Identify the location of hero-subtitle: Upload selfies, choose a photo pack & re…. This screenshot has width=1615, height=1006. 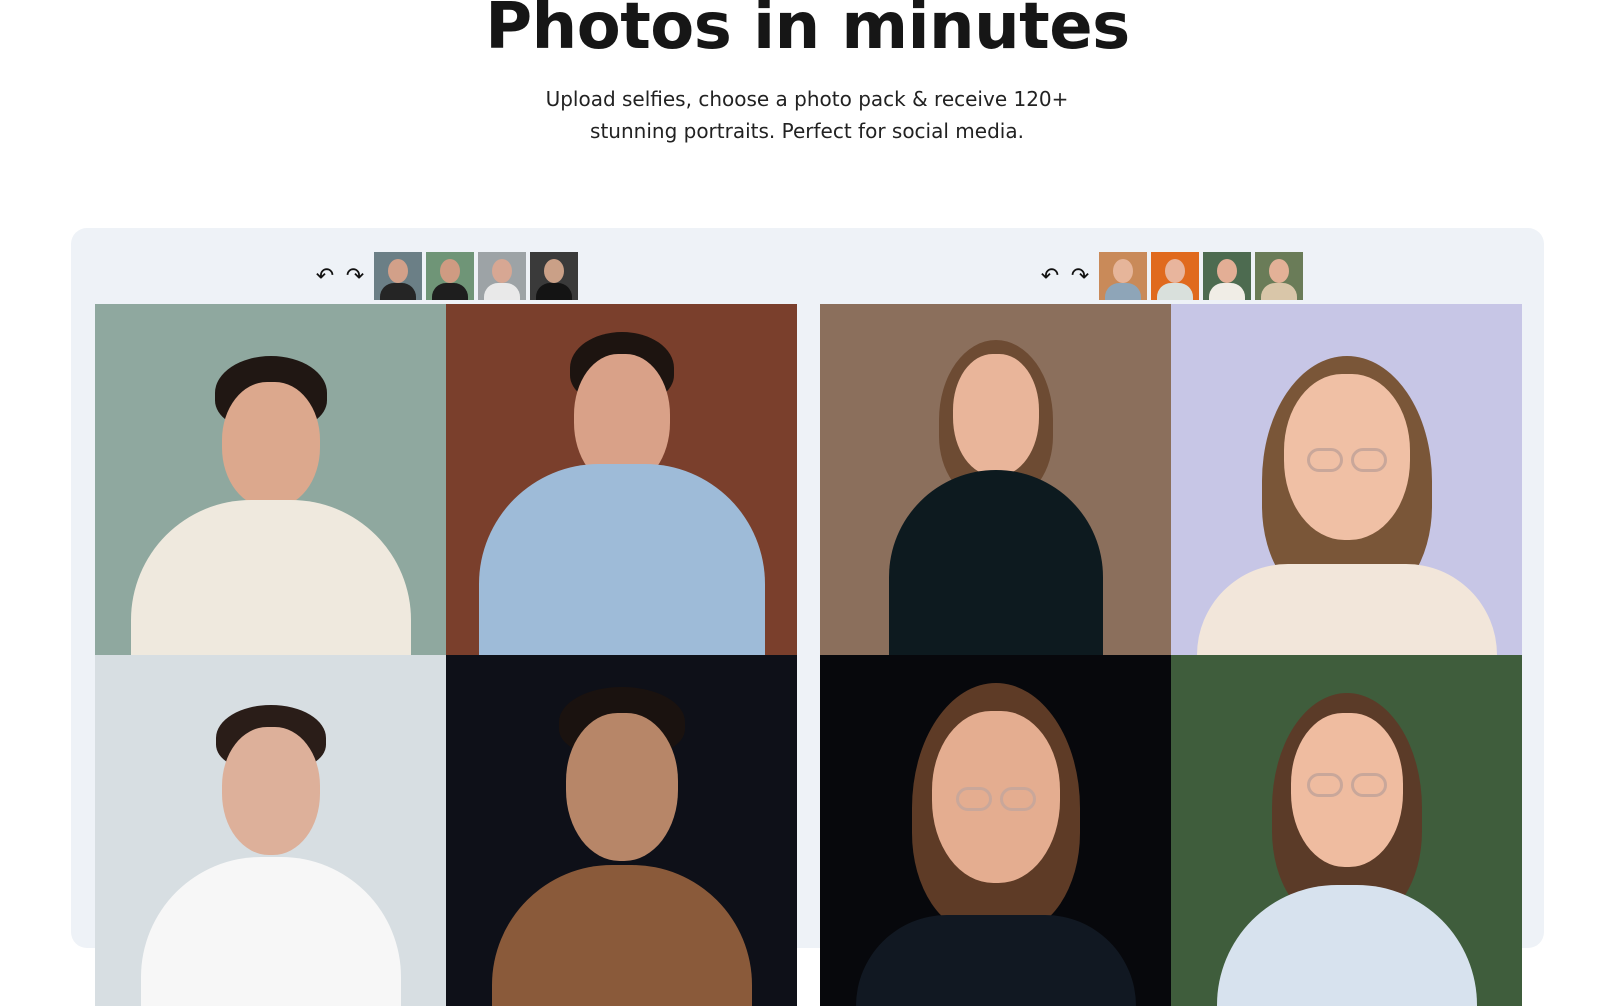
(807, 115).